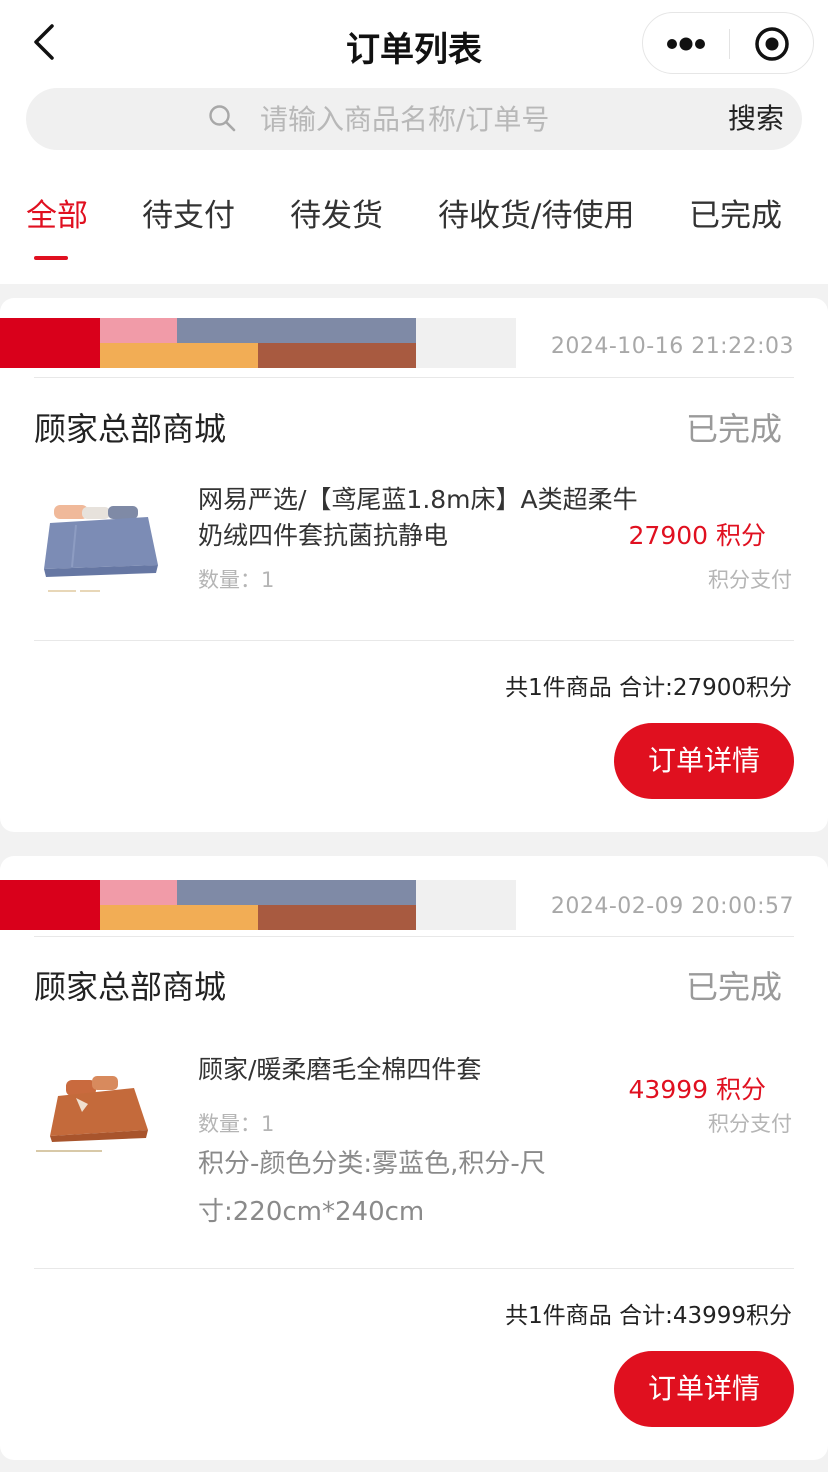 The height and width of the screenshot is (1472, 828). I want to click on navbar: 订单列表, so click(414, 43).